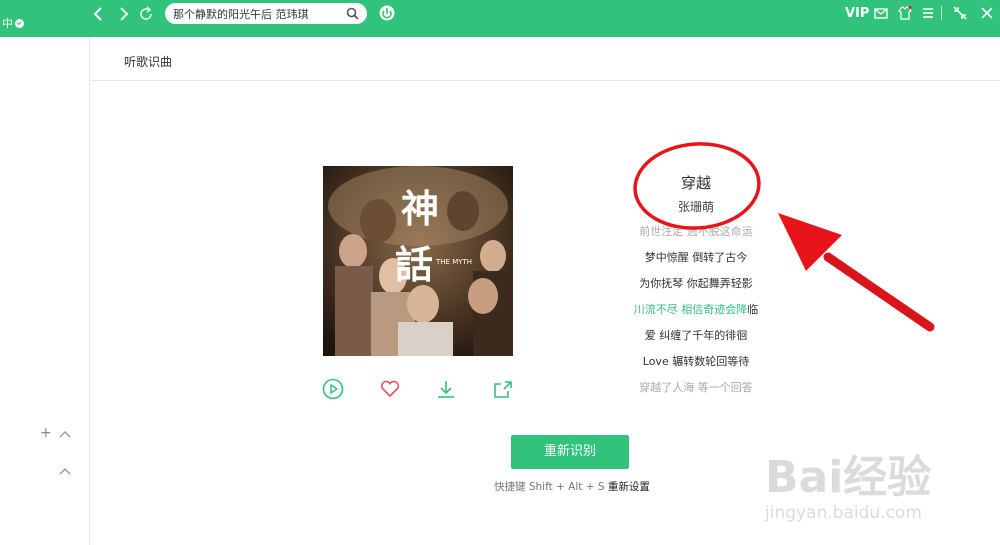 This screenshot has width=1000, height=545. Describe the element at coordinates (453, 262) in the screenshot. I see `cover-subtitle: THE MYTH` at that location.